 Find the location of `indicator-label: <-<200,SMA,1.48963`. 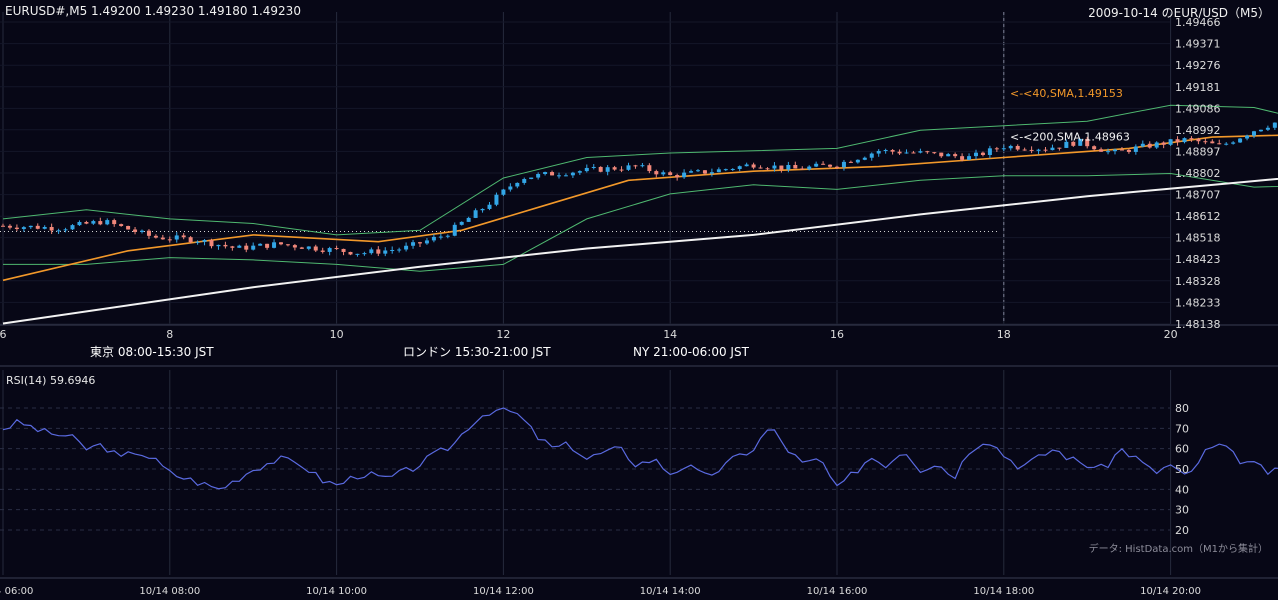

indicator-label: <-<200,SMA,1.48963 is located at coordinates (1070, 136).